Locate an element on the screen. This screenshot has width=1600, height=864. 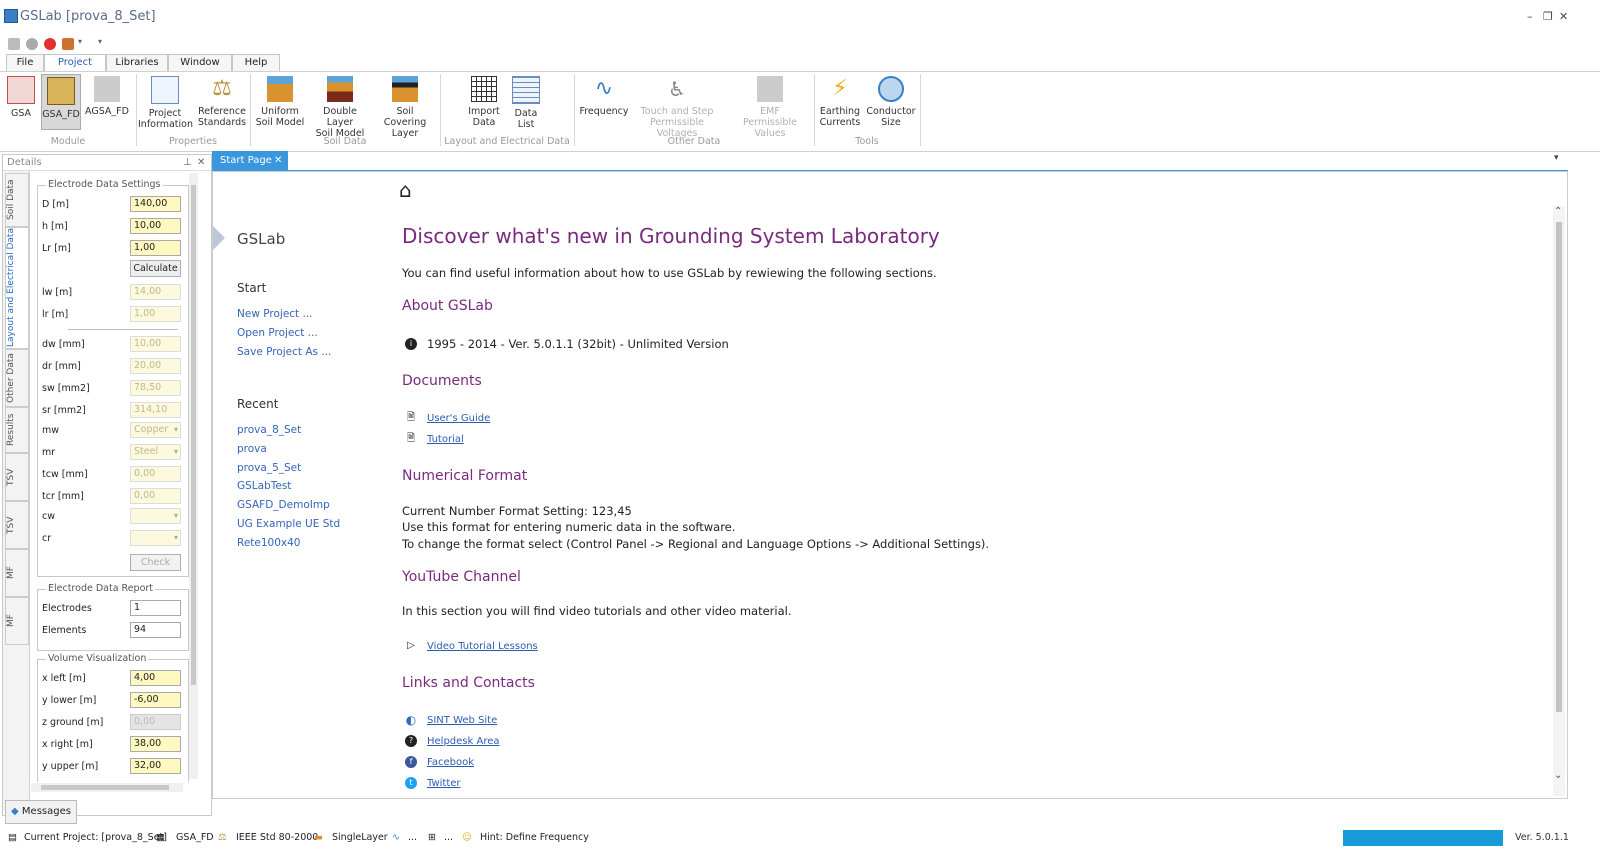
facebook-link: Facebook is located at coordinates (450, 762).